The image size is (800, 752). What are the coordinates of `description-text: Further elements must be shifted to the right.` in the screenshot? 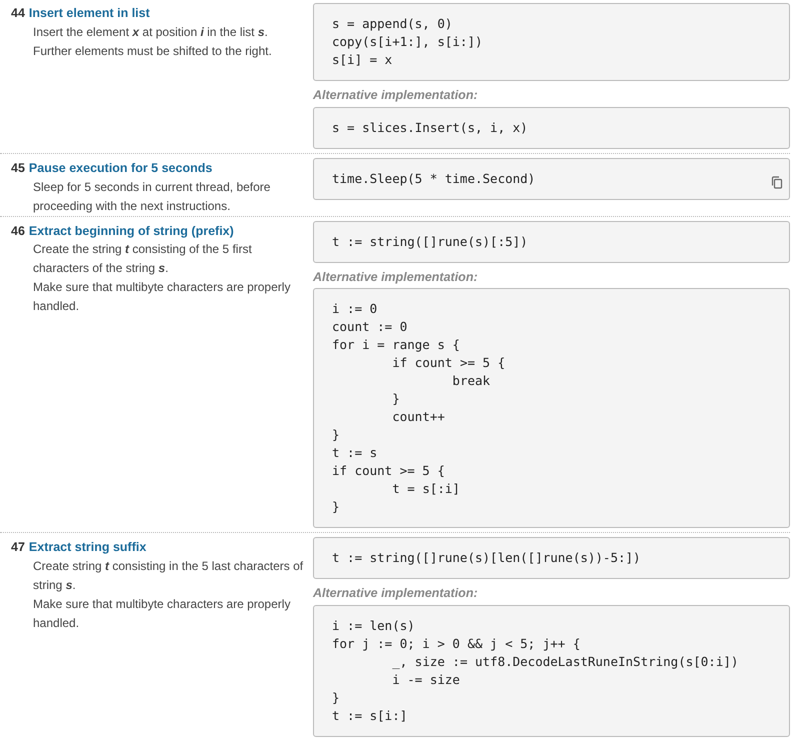 It's located at (153, 51).